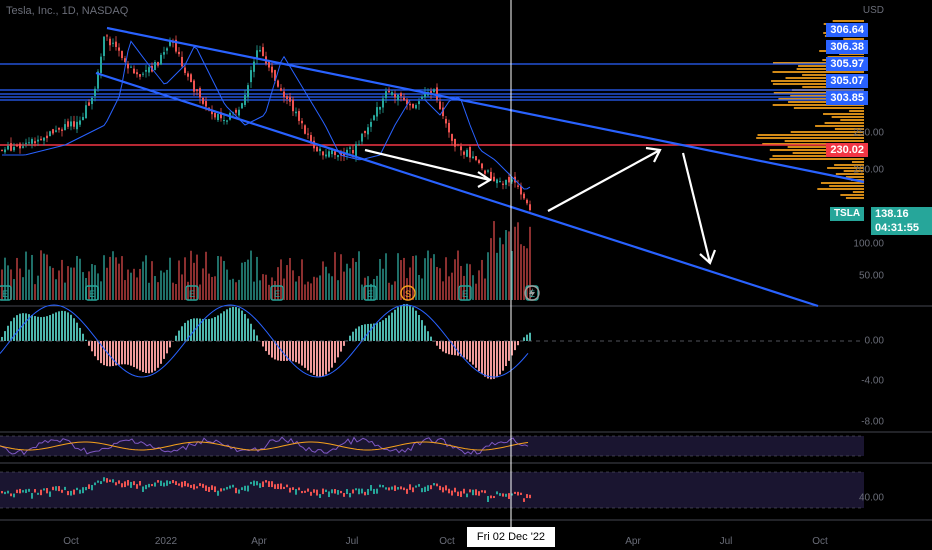 Image resolution: width=932 pixels, height=550 pixels. I want to click on last-price-badge: 138.16 04:31:55, so click(901, 221).